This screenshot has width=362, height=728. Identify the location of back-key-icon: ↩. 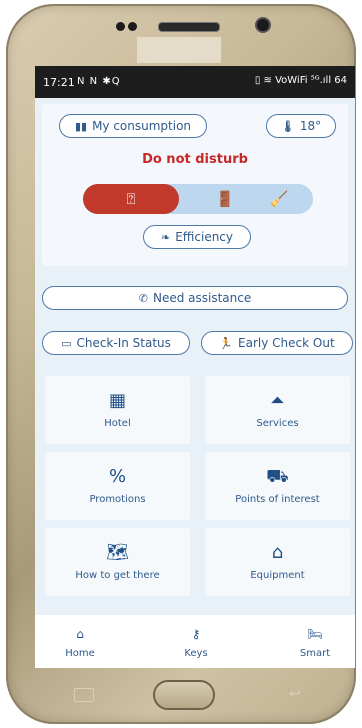
(295, 694).